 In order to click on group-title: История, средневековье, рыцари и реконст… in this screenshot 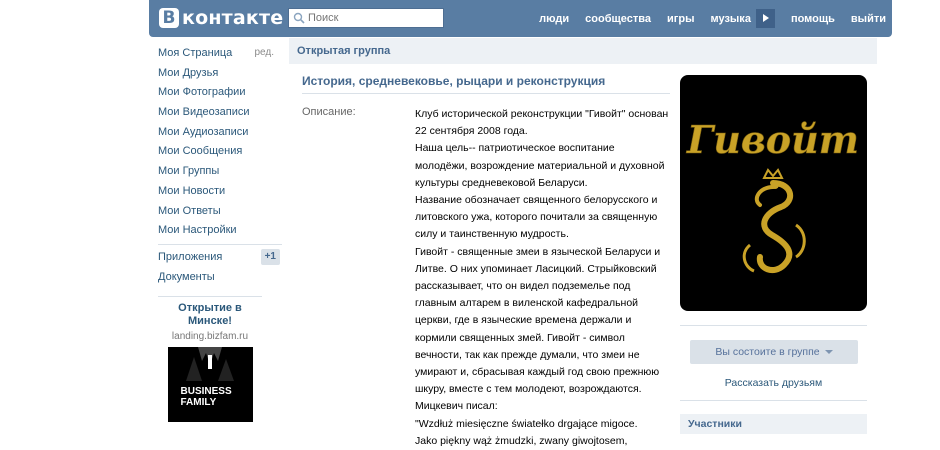, I will do `click(454, 81)`.